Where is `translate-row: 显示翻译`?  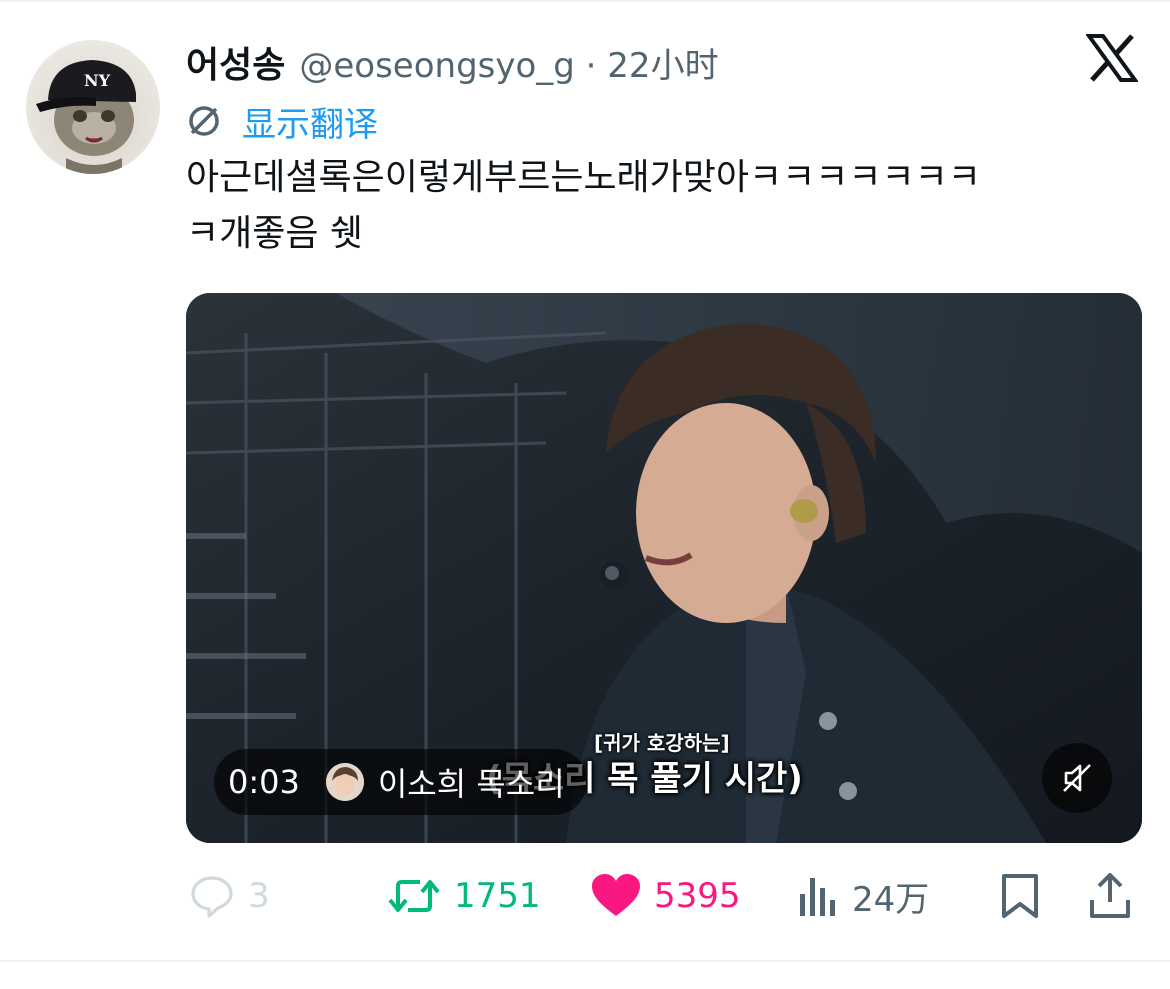
translate-row: 显示翻译 is located at coordinates (282, 121).